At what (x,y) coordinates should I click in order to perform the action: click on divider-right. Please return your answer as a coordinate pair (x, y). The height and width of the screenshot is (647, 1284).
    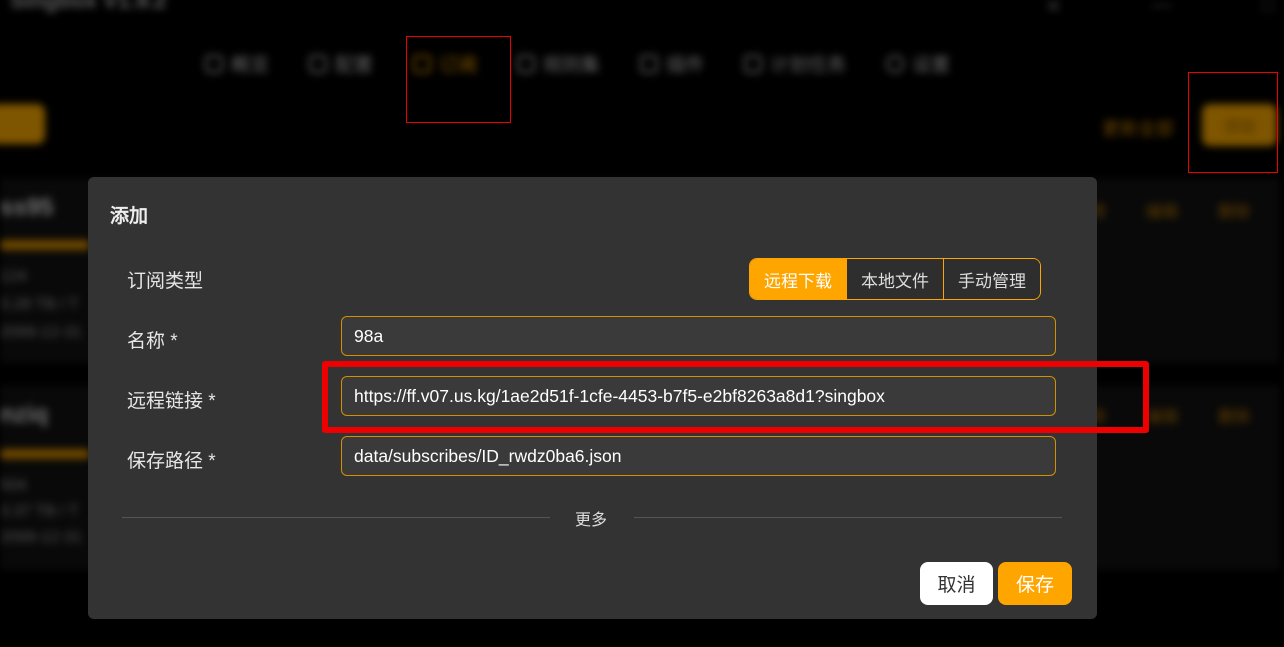
    Looking at the image, I should click on (848, 517).